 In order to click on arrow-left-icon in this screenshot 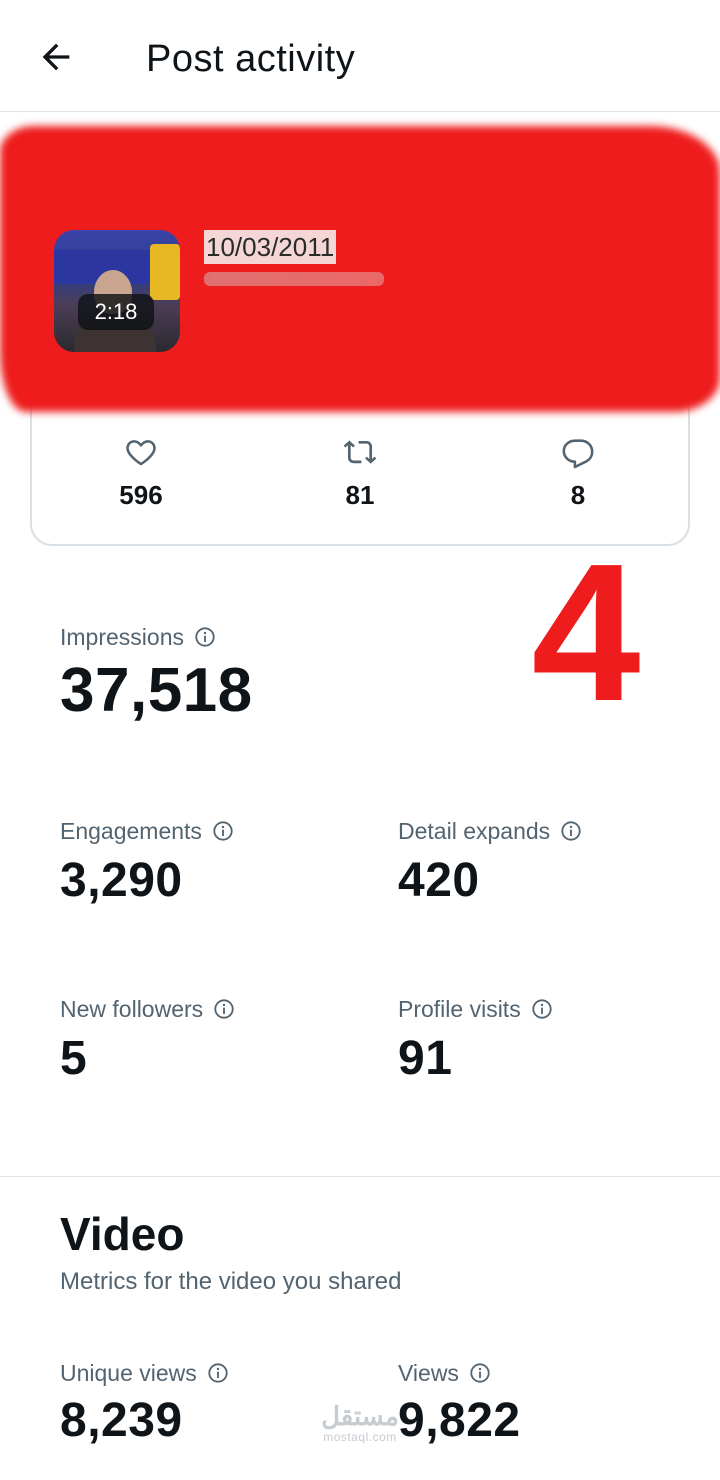, I will do `click(56, 57)`.